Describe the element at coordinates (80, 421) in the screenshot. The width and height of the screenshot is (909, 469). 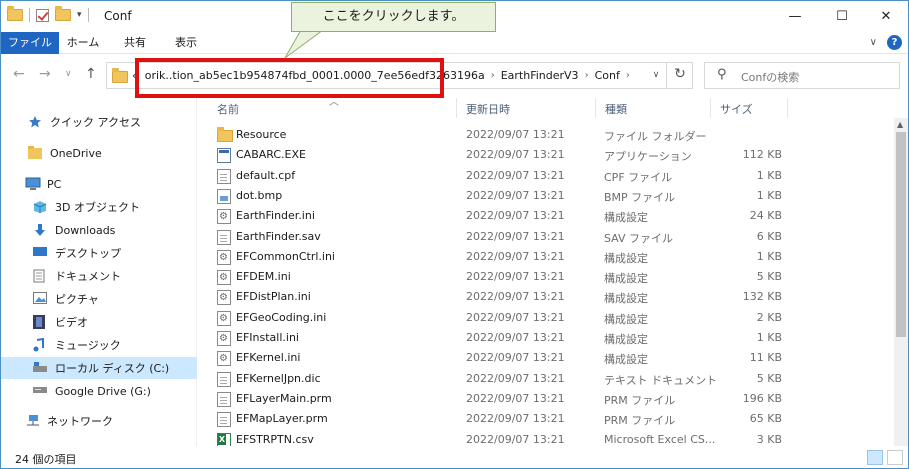
I see `sidebar-item-label: ネットワーク` at that location.